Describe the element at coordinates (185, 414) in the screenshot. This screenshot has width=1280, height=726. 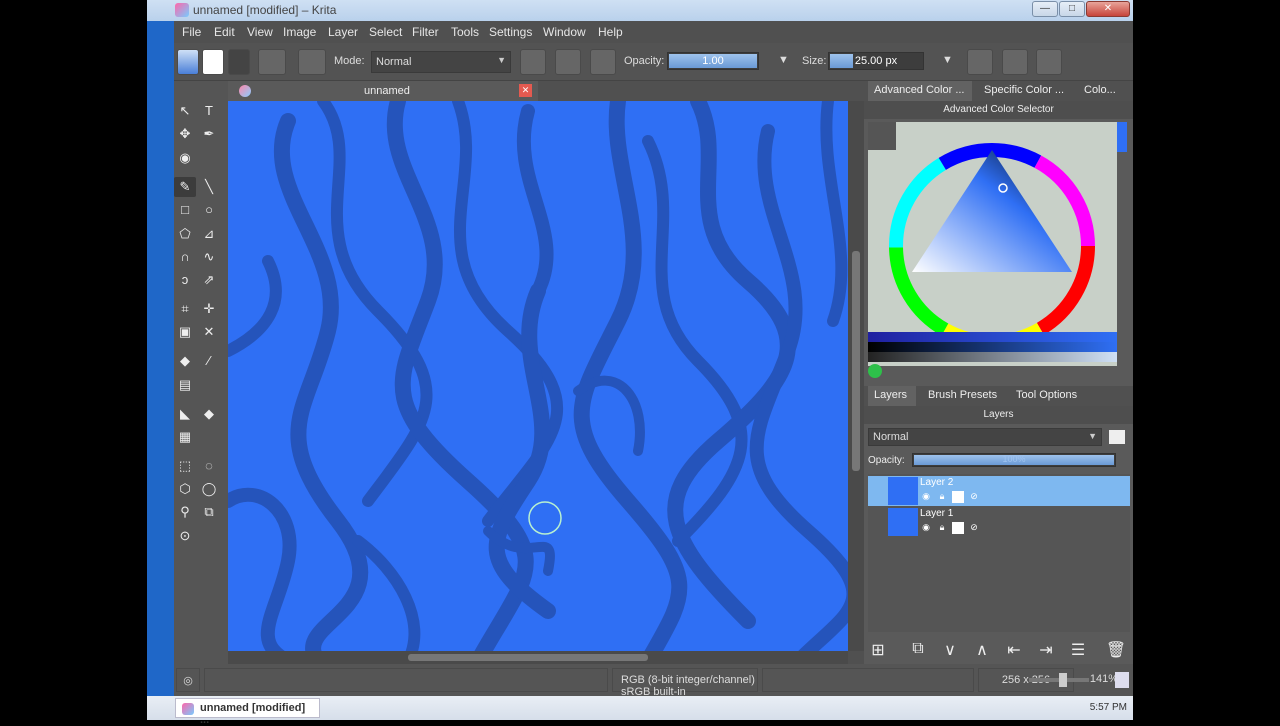
I see `measure-tool-icon: ◣` at that location.